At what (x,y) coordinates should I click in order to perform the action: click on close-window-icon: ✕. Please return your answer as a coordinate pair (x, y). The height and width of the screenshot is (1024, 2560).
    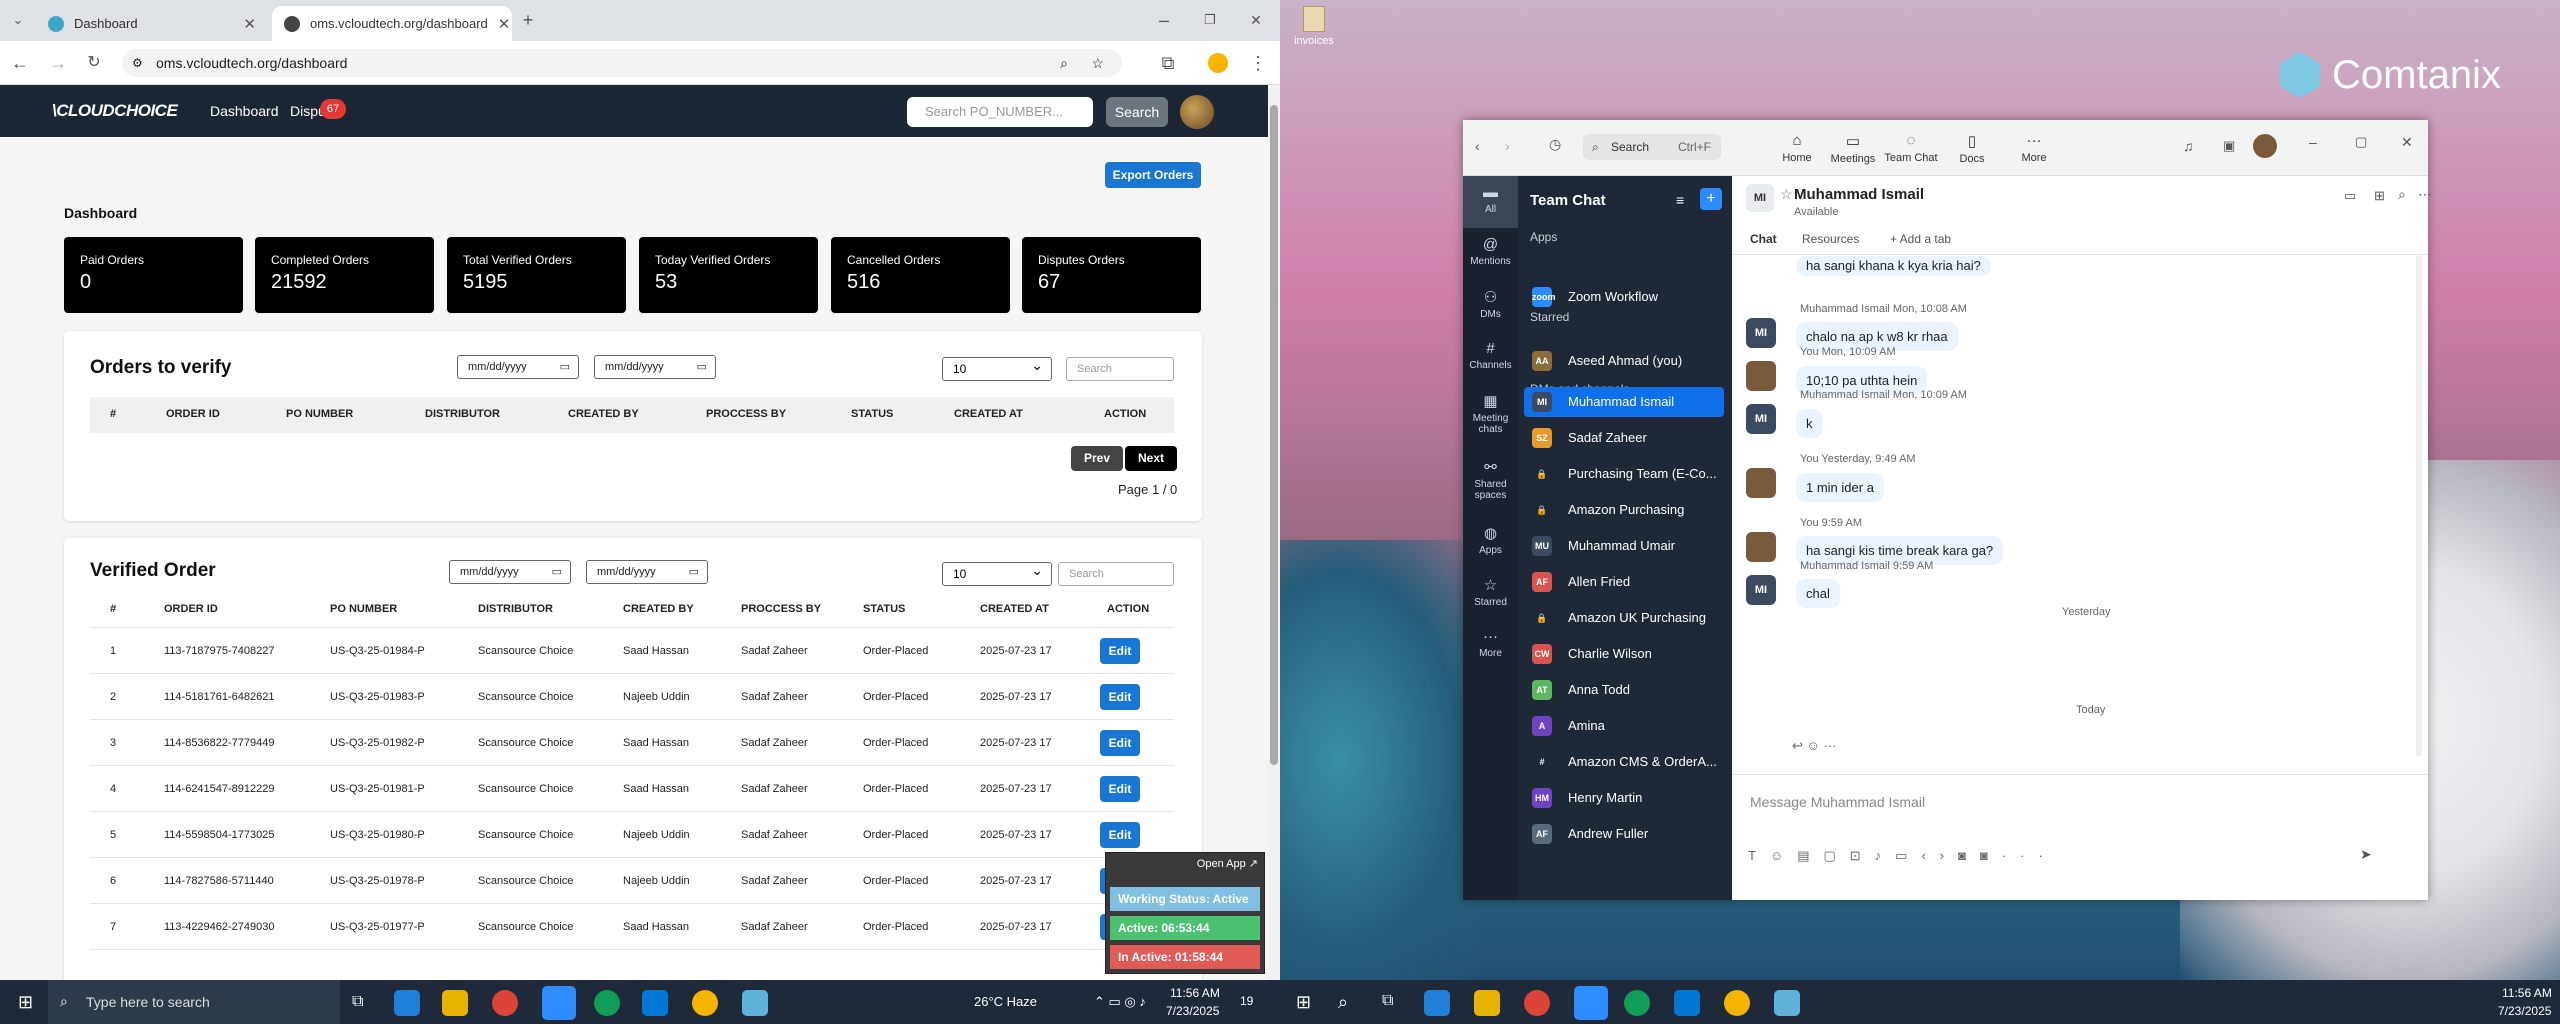
    Looking at the image, I should click on (1256, 20).